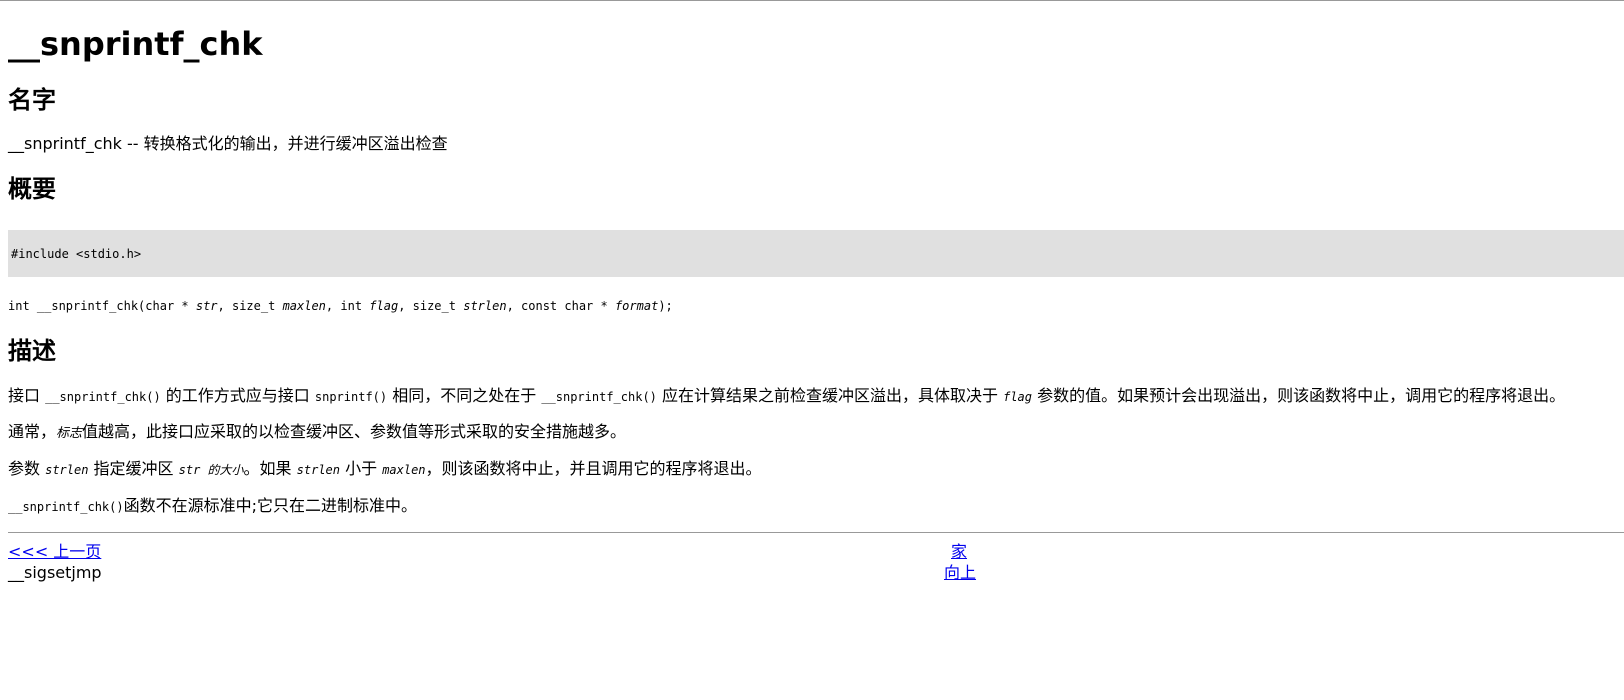  I want to click on desc-code: flag, so click(1017, 397).